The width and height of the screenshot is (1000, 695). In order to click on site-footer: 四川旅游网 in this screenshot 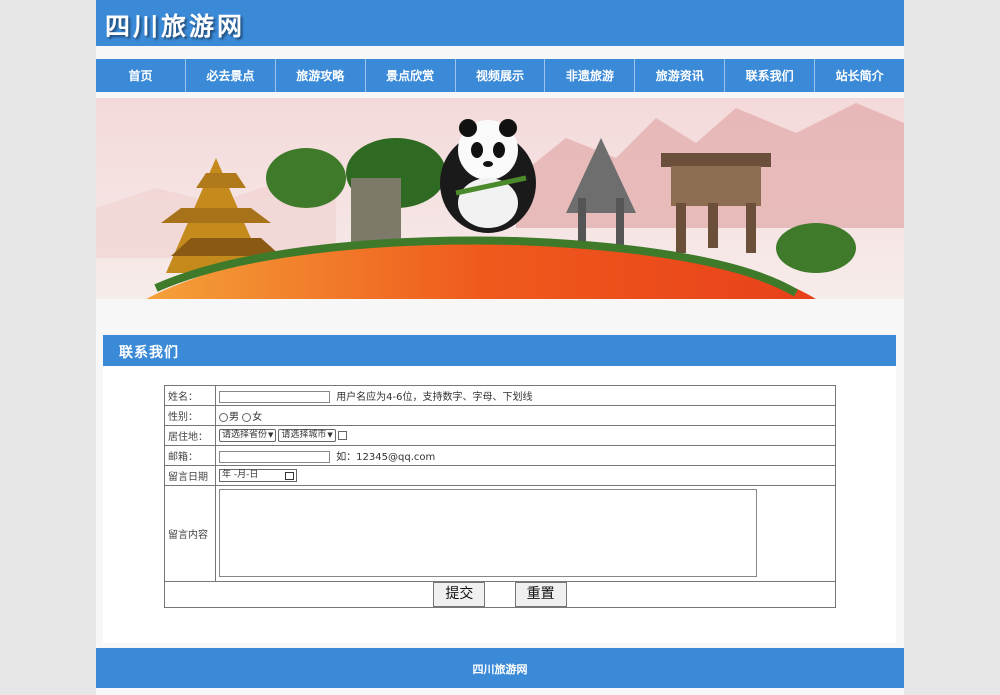, I will do `click(500, 668)`.